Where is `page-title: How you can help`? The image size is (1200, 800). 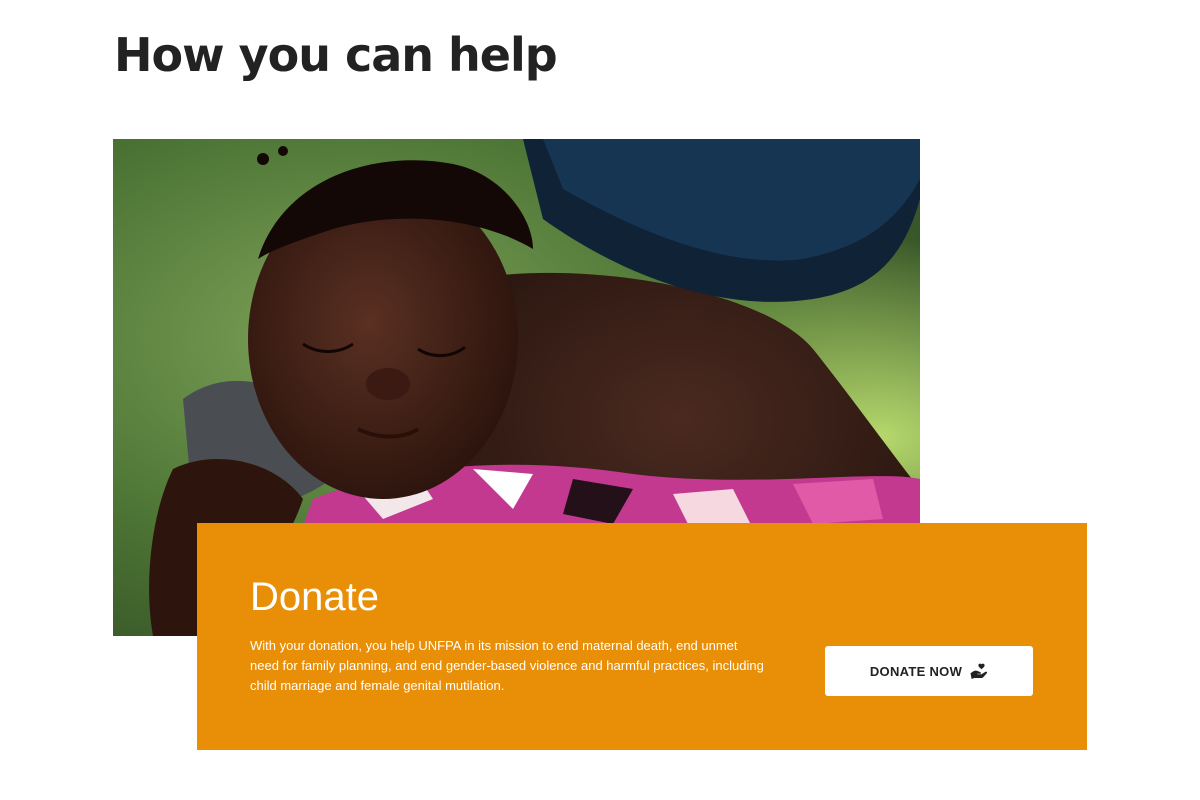 page-title: How you can help is located at coordinates (336, 55).